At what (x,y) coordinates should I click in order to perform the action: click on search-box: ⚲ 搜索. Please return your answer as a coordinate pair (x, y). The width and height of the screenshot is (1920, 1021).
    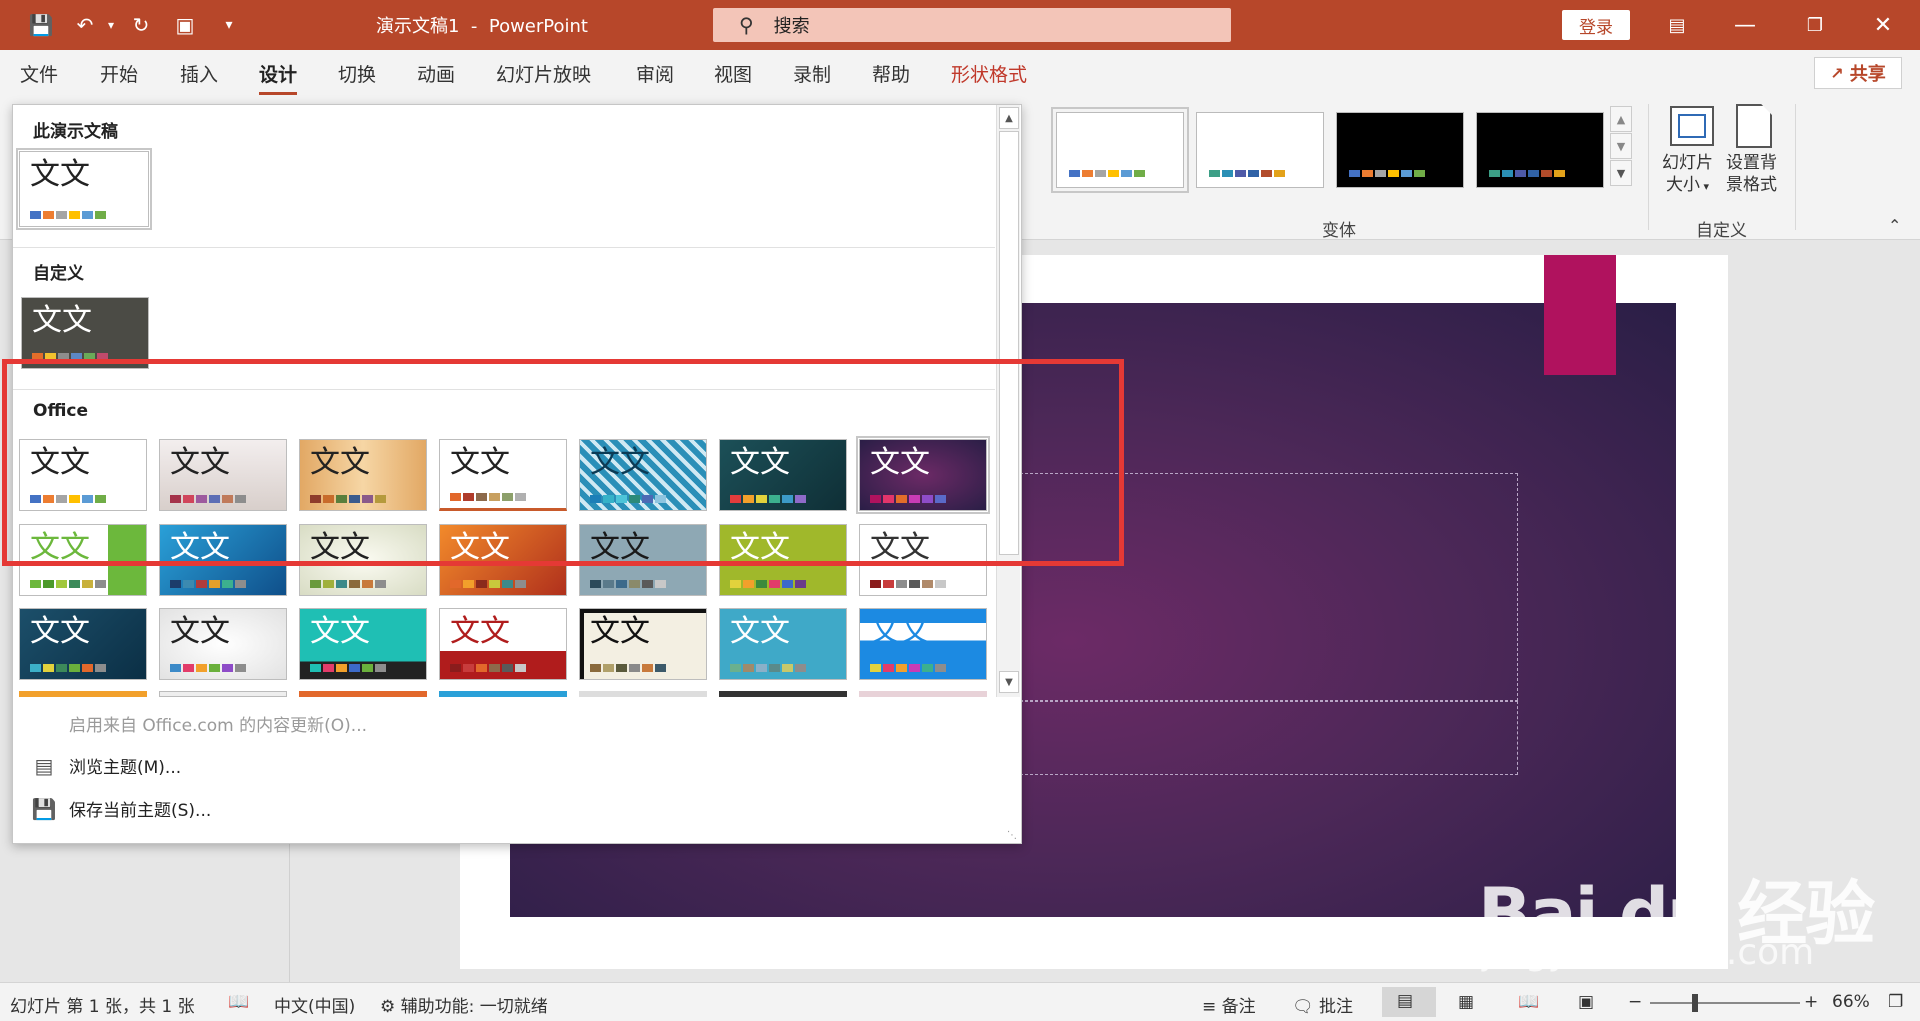
    Looking at the image, I should click on (972, 25).